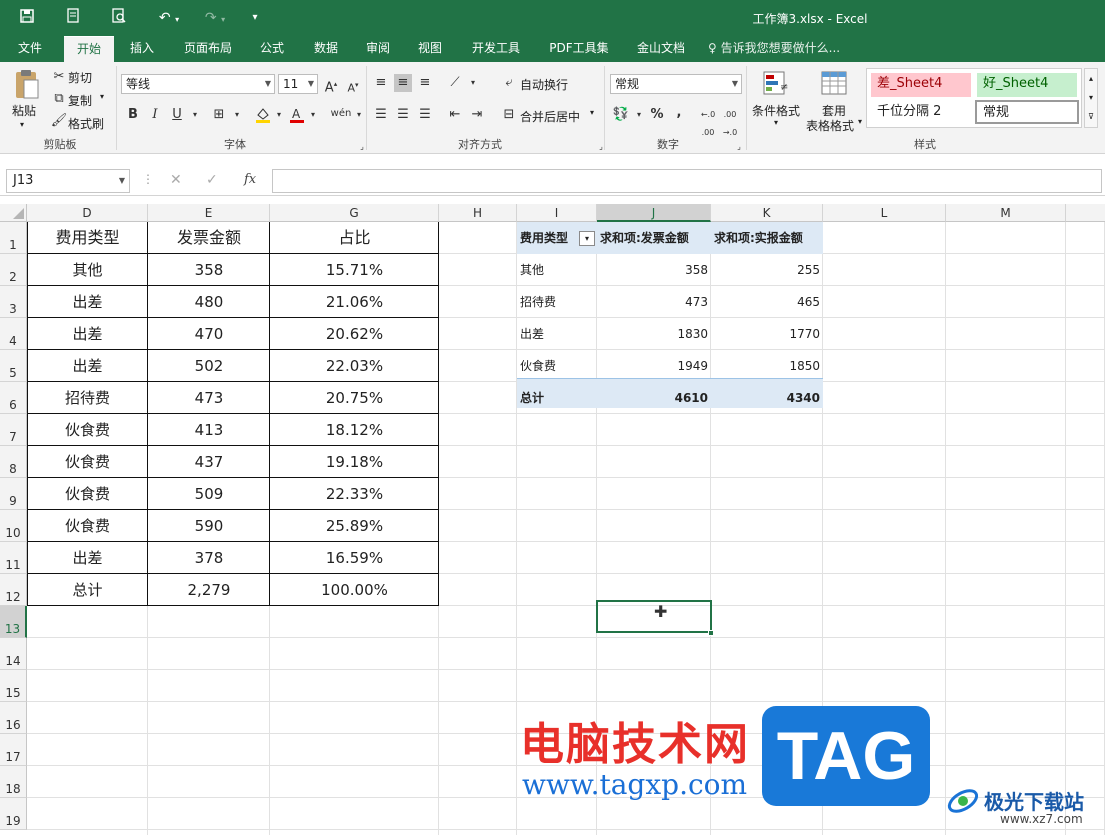  Describe the element at coordinates (13, 654) in the screenshot. I see `row-header-14: 14` at that location.